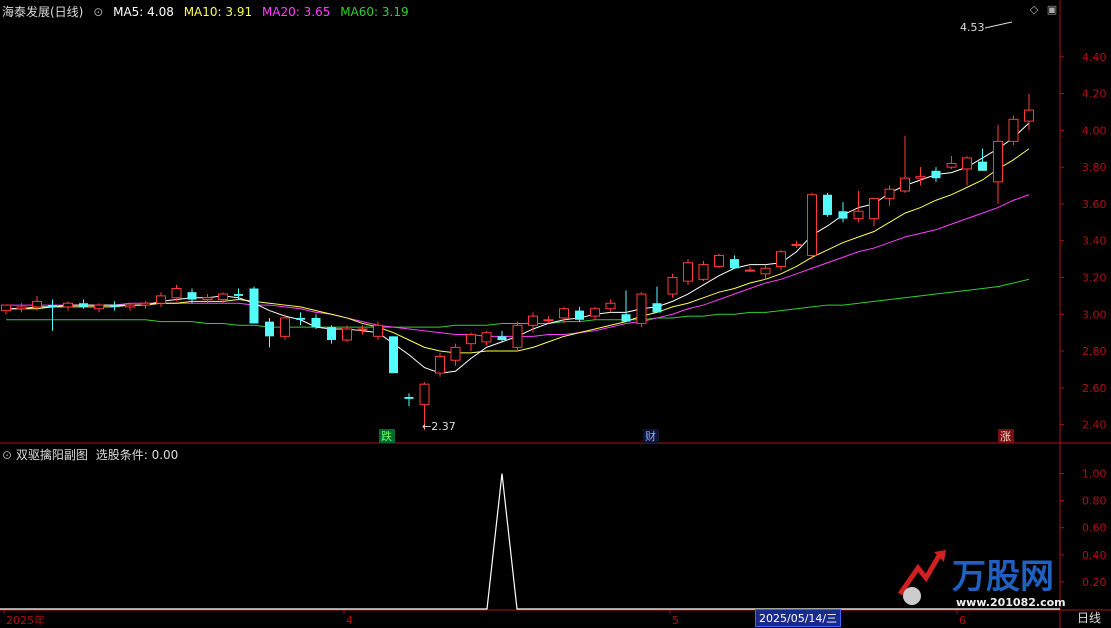  I want to click on low-price-label: ←2.37, so click(439, 426).